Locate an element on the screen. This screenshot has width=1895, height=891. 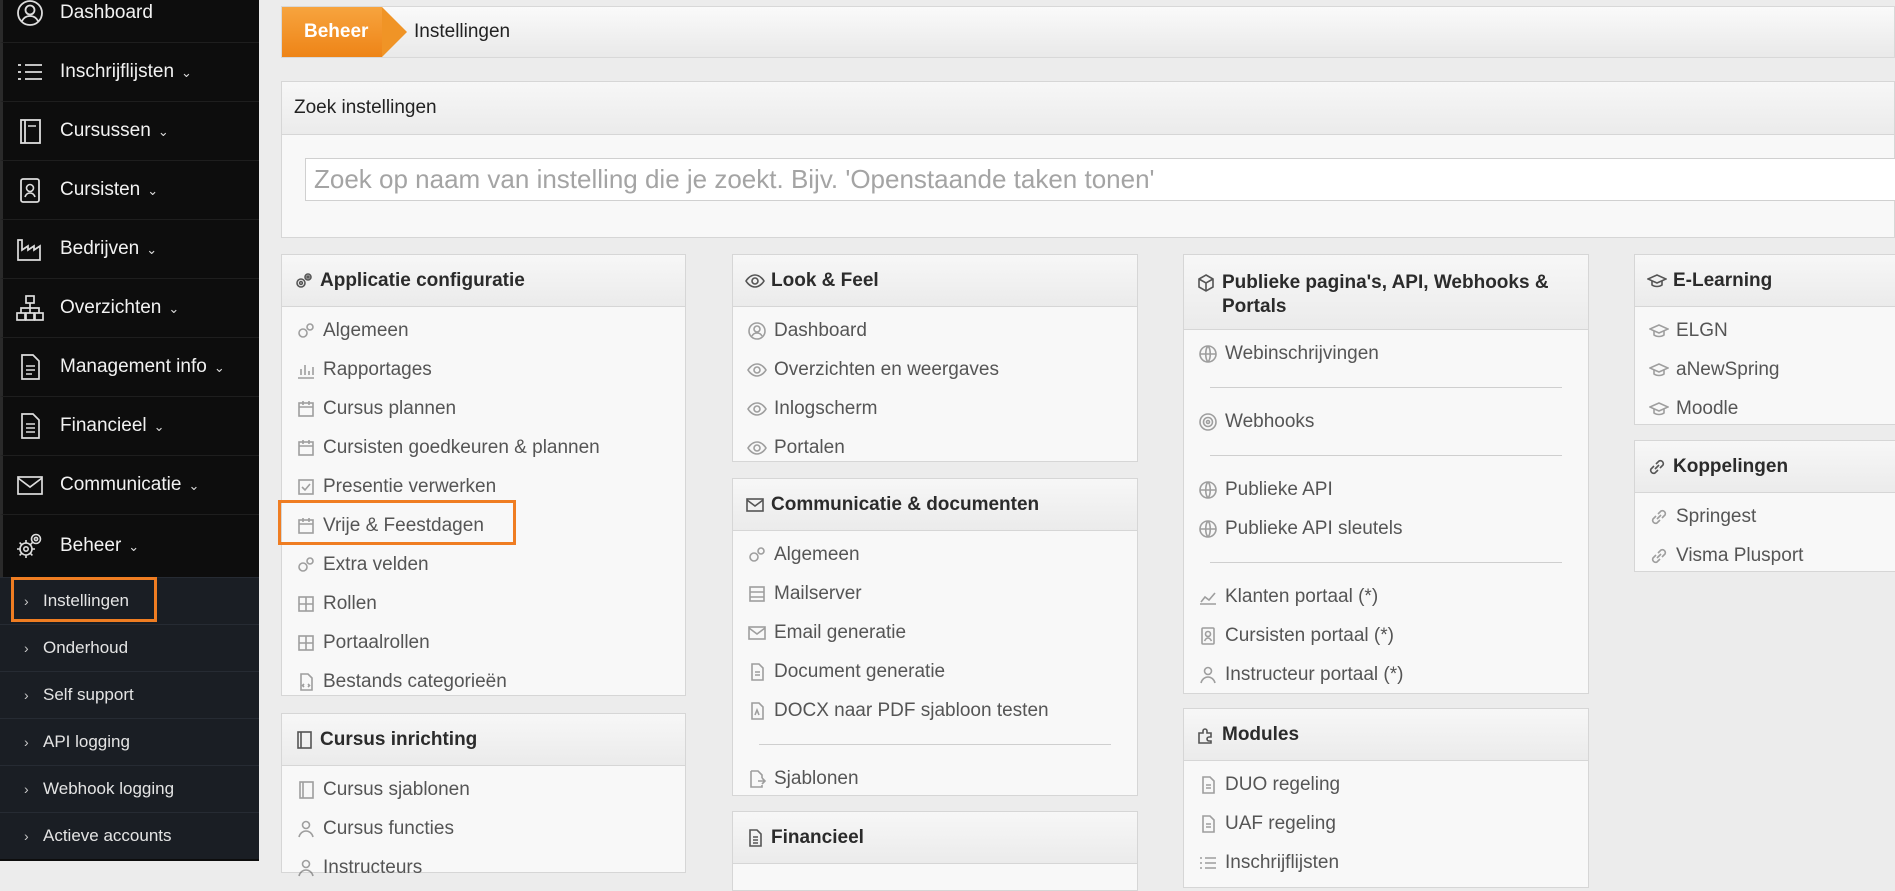
settings-link-label: Extra velden is located at coordinates (376, 564).